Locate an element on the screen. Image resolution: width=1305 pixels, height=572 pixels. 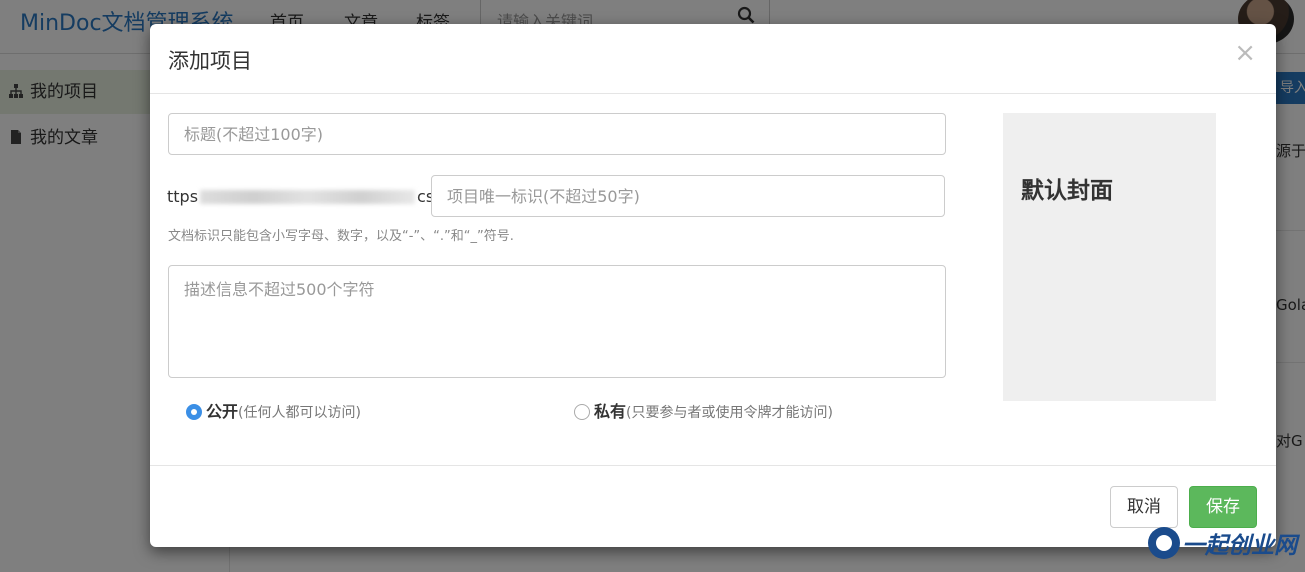
url-prefix: ttps cs/ is located at coordinates (303, 196).